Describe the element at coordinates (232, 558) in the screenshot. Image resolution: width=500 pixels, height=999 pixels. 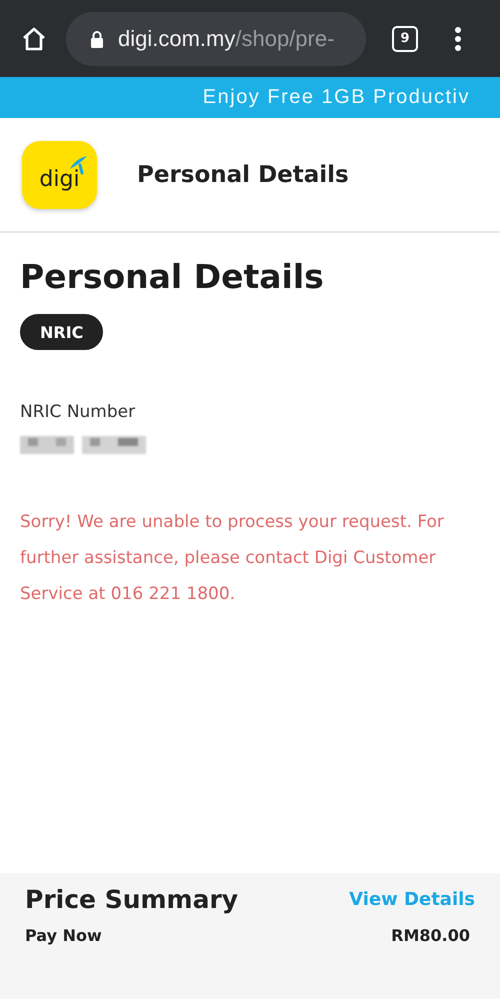
I see `error-message: Sorry! We are unable to process your request. For further assistance, please contact Digi Customer Service at 016 221 1800.` at that location.